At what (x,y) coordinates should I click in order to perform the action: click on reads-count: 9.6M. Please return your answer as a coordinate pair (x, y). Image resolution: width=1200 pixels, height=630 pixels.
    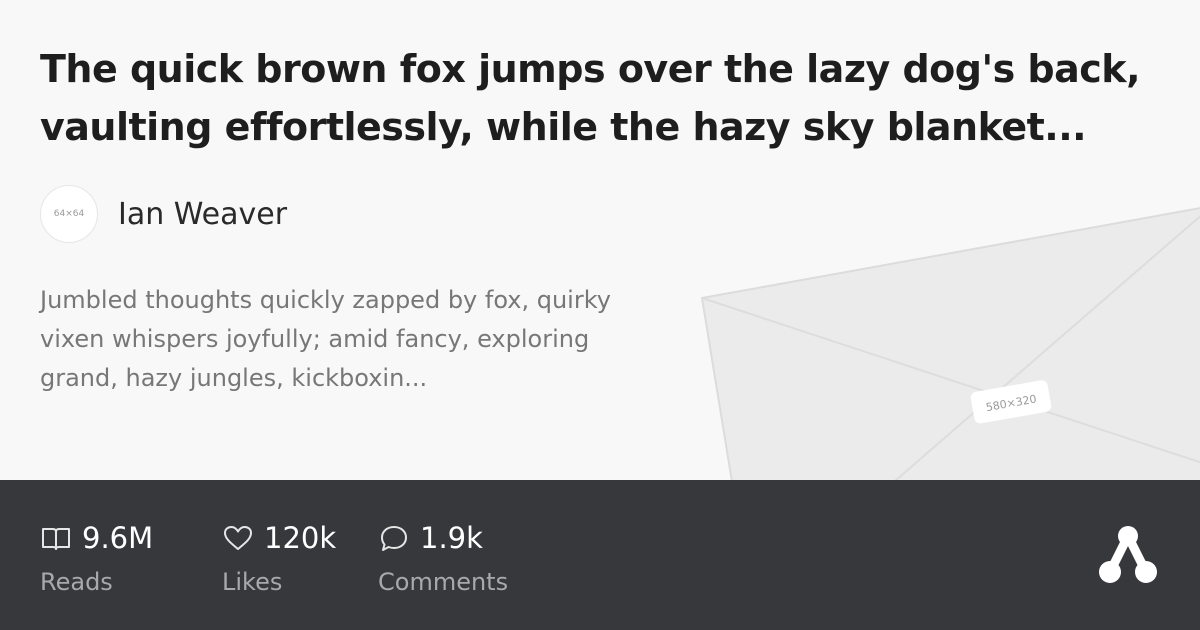
    Looking at the image, I should click on (118, 538).